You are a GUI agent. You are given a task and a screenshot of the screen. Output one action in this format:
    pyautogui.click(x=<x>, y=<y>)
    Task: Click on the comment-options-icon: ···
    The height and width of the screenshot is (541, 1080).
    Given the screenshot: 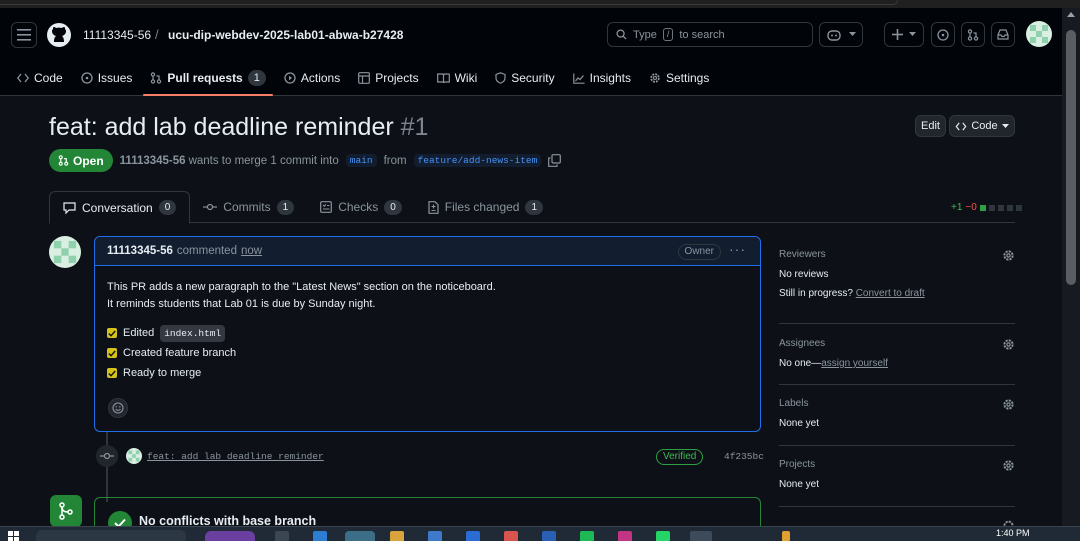 What is the action you would take?
    pyautogui.click(x=737, y=249)
    